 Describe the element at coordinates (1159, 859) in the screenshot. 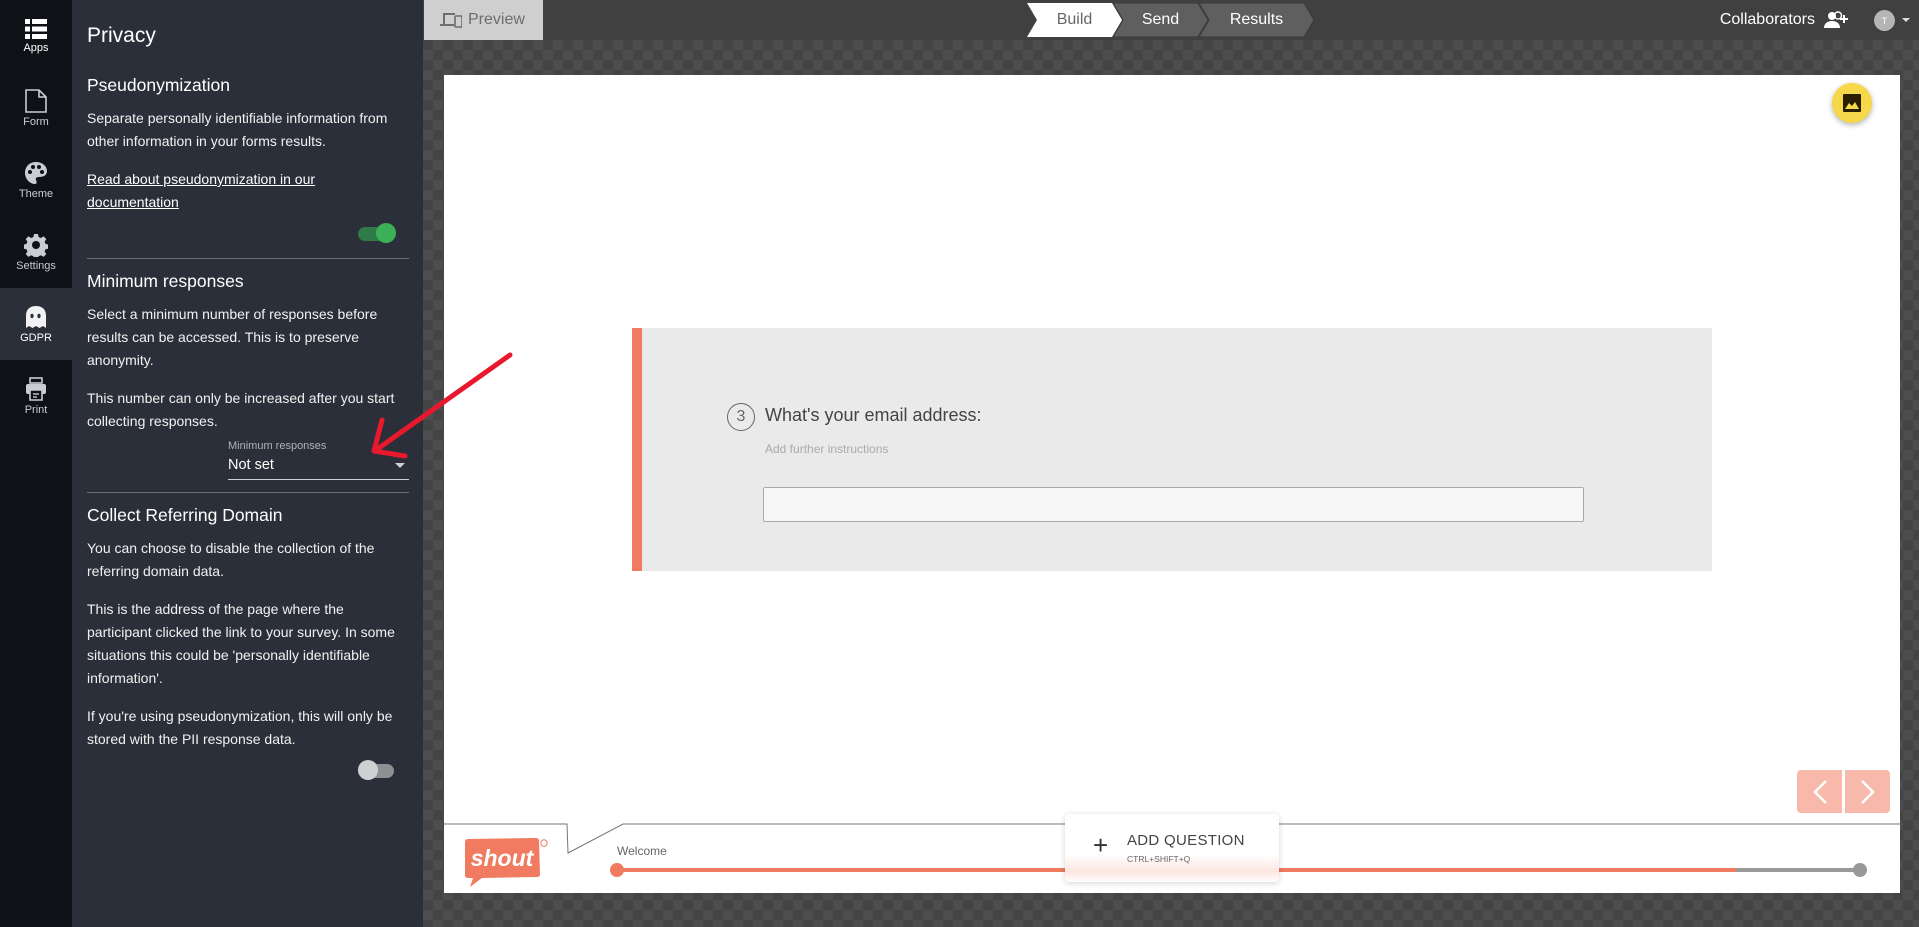

I see `add-question-shortcut: CTRL+SHIFT+Q` at that location.